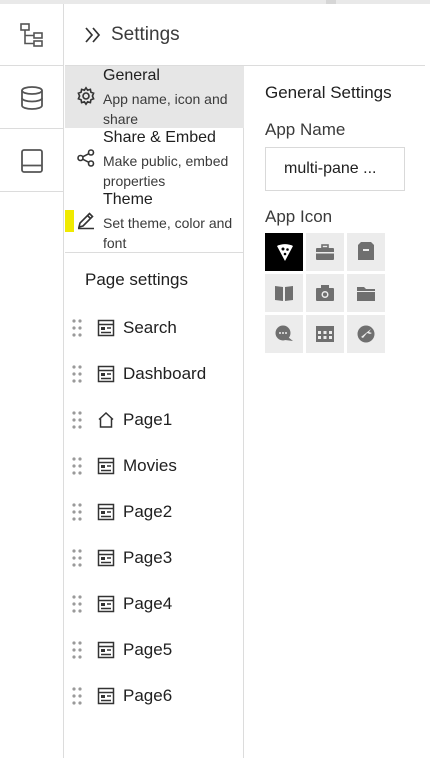 The height and width of the screenshot is (758, 430). I want to click on camera-icon, so click(325, 293).